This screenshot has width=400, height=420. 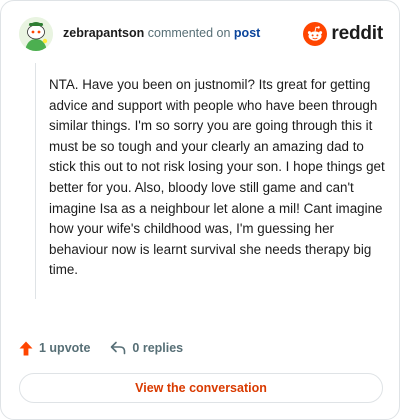 I want to click on view-conversation-button: View the conversation, so click(x=201, y=388).